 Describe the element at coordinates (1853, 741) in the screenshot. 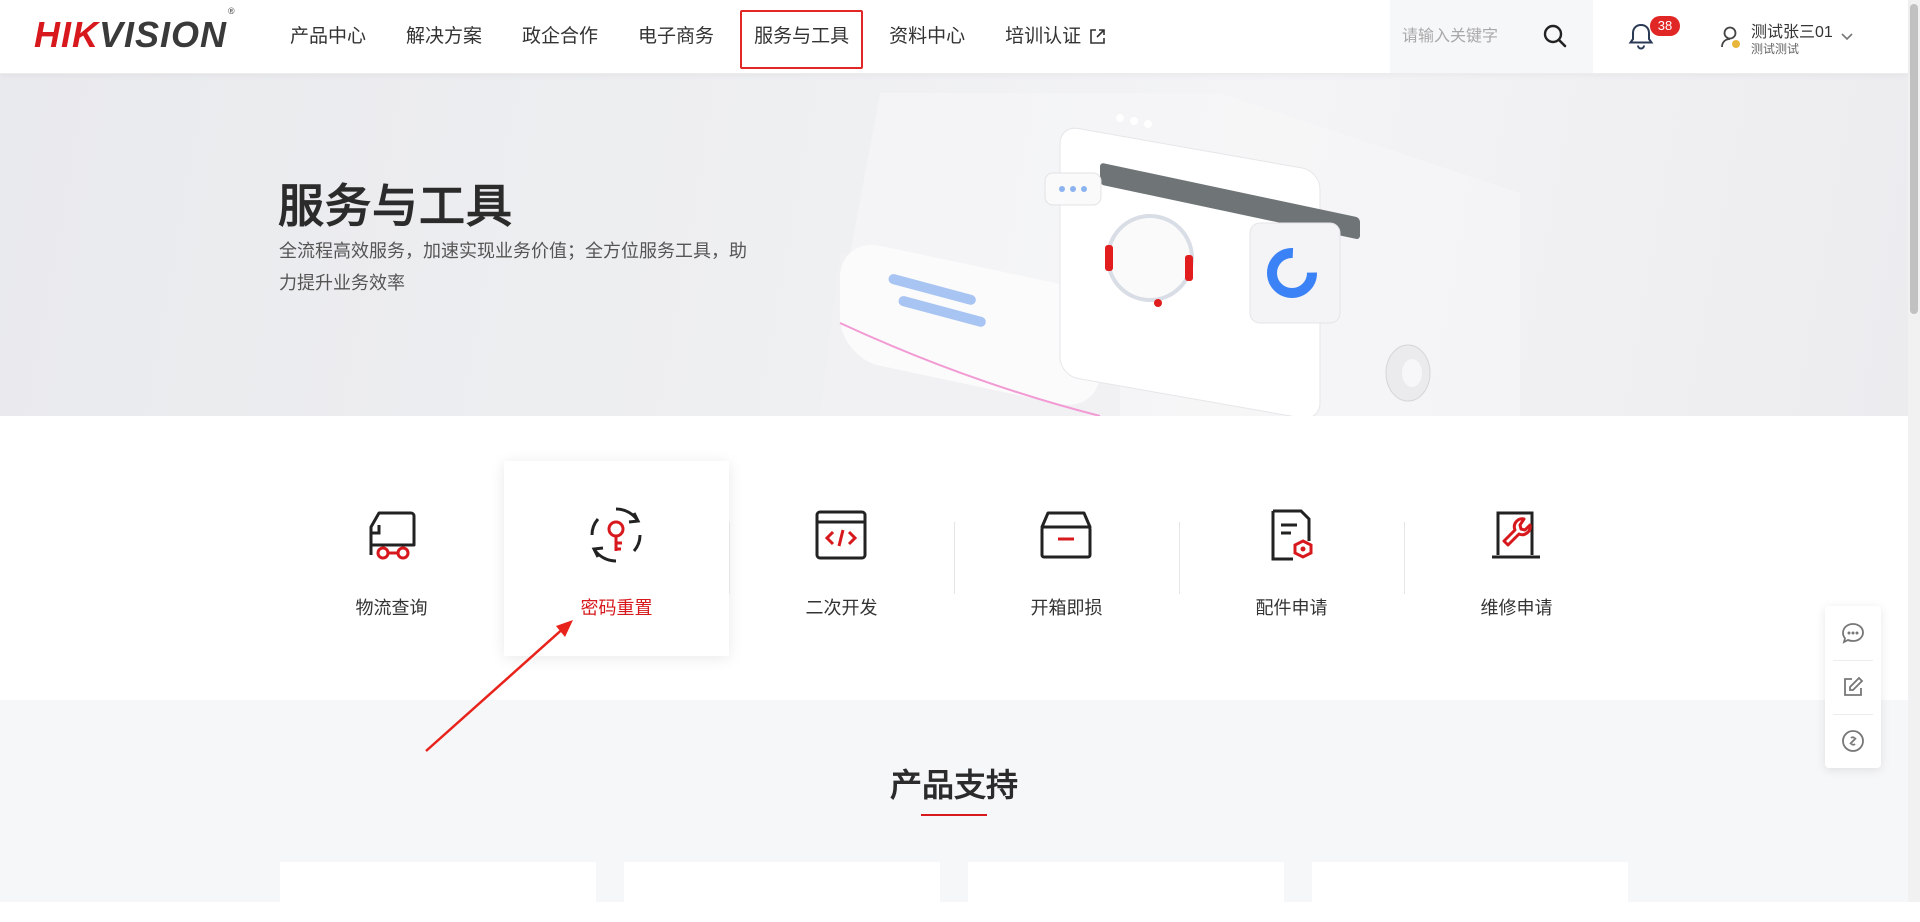

I see `link-icon` at that location.